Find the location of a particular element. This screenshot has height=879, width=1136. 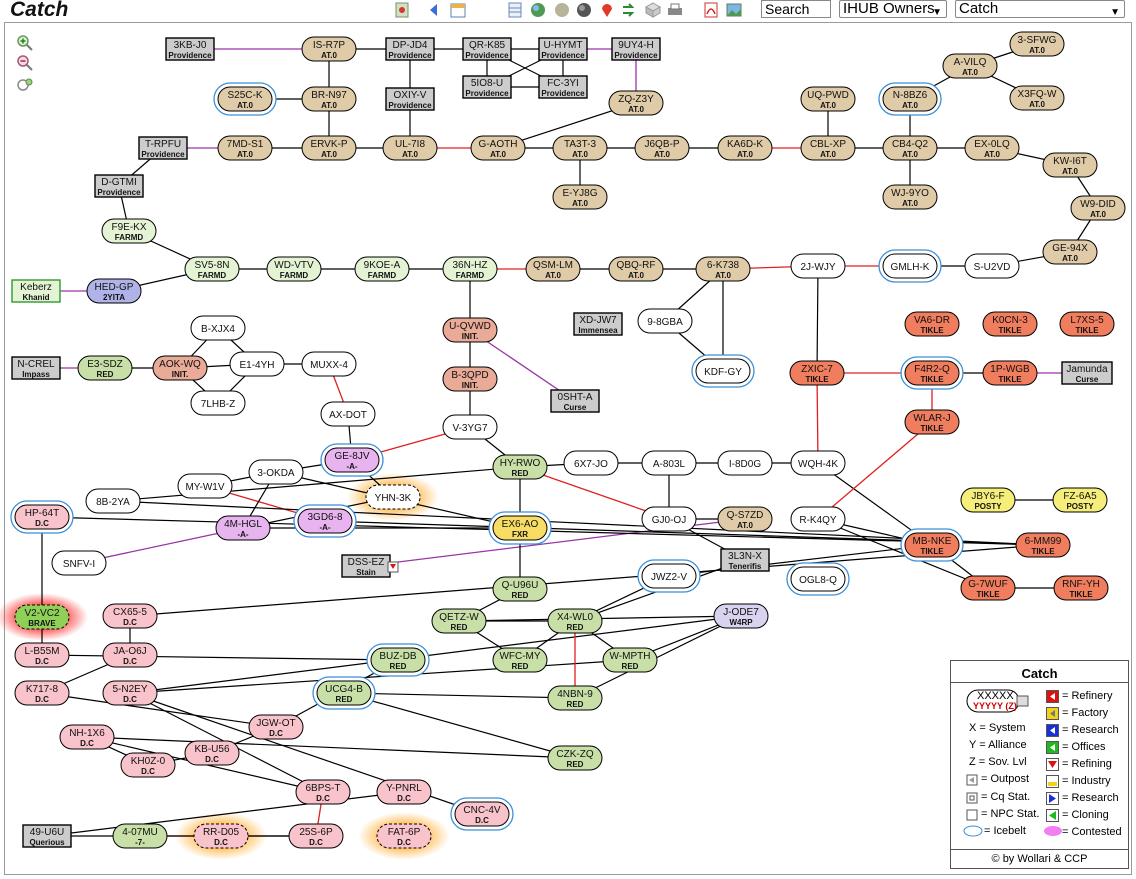

system-7md-s1: 7MD-S1AT.0 is located at coordinates (245, 148).